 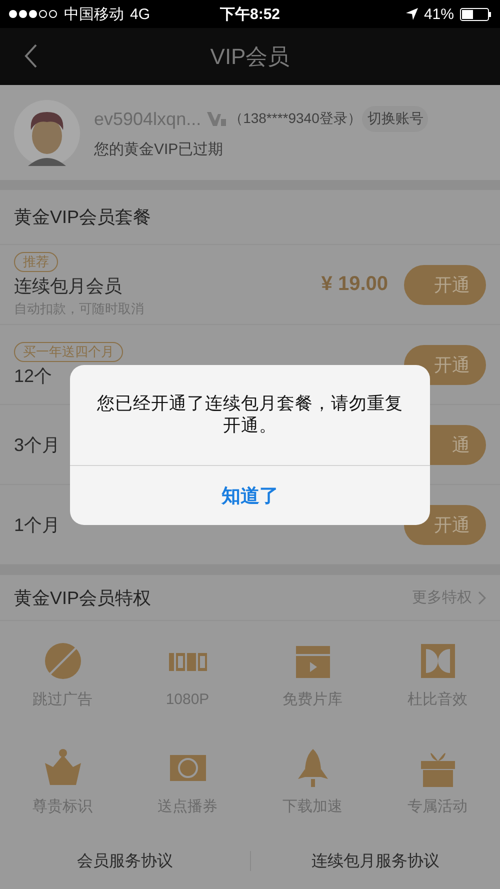 I want to click on section-title: 黄金VIP会员特权, so click(x=83, y=598).